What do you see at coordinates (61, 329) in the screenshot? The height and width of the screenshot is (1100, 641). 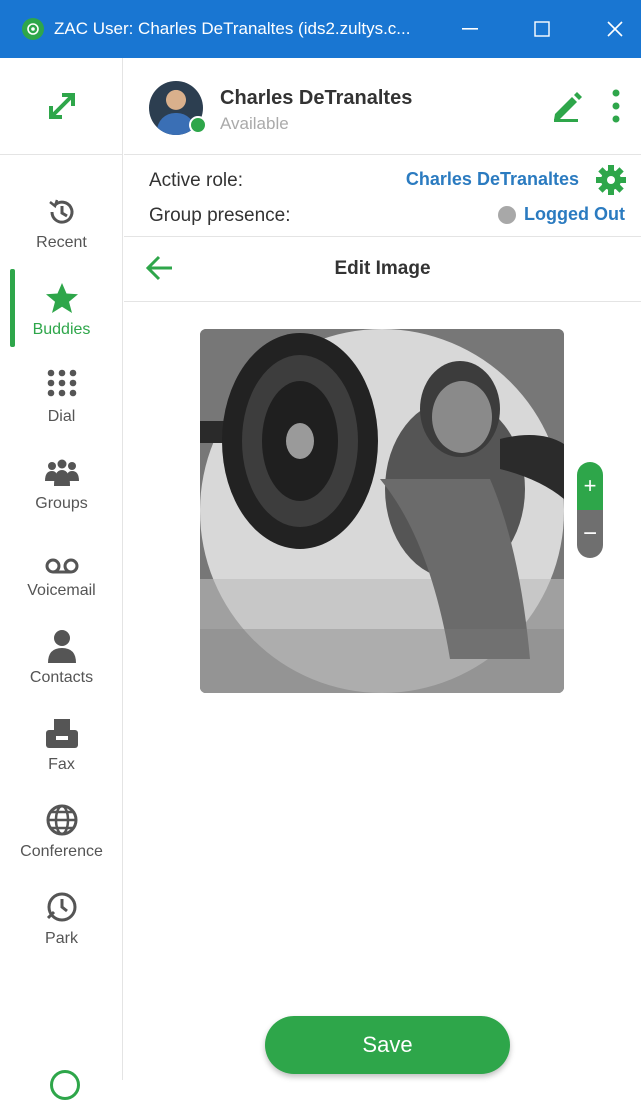 I see `sidebar-item-label: Buddies` at bounding box center [61, 329].